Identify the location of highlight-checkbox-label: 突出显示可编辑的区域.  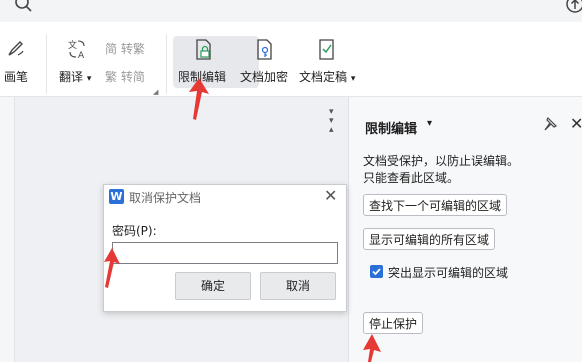
(448, 273).